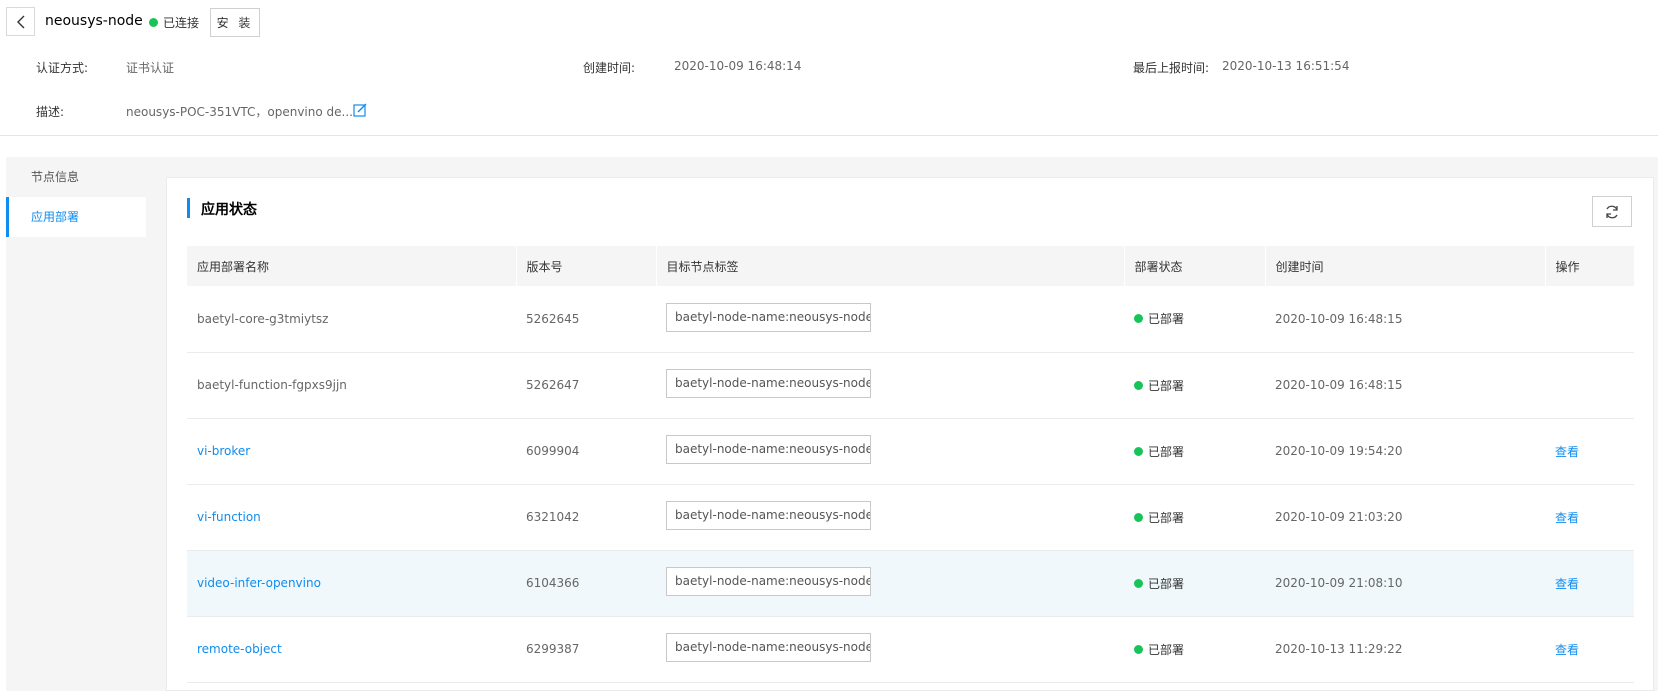 The image size is (1658, 691). I want to click on app-version: 5262647, so click(586, 385).